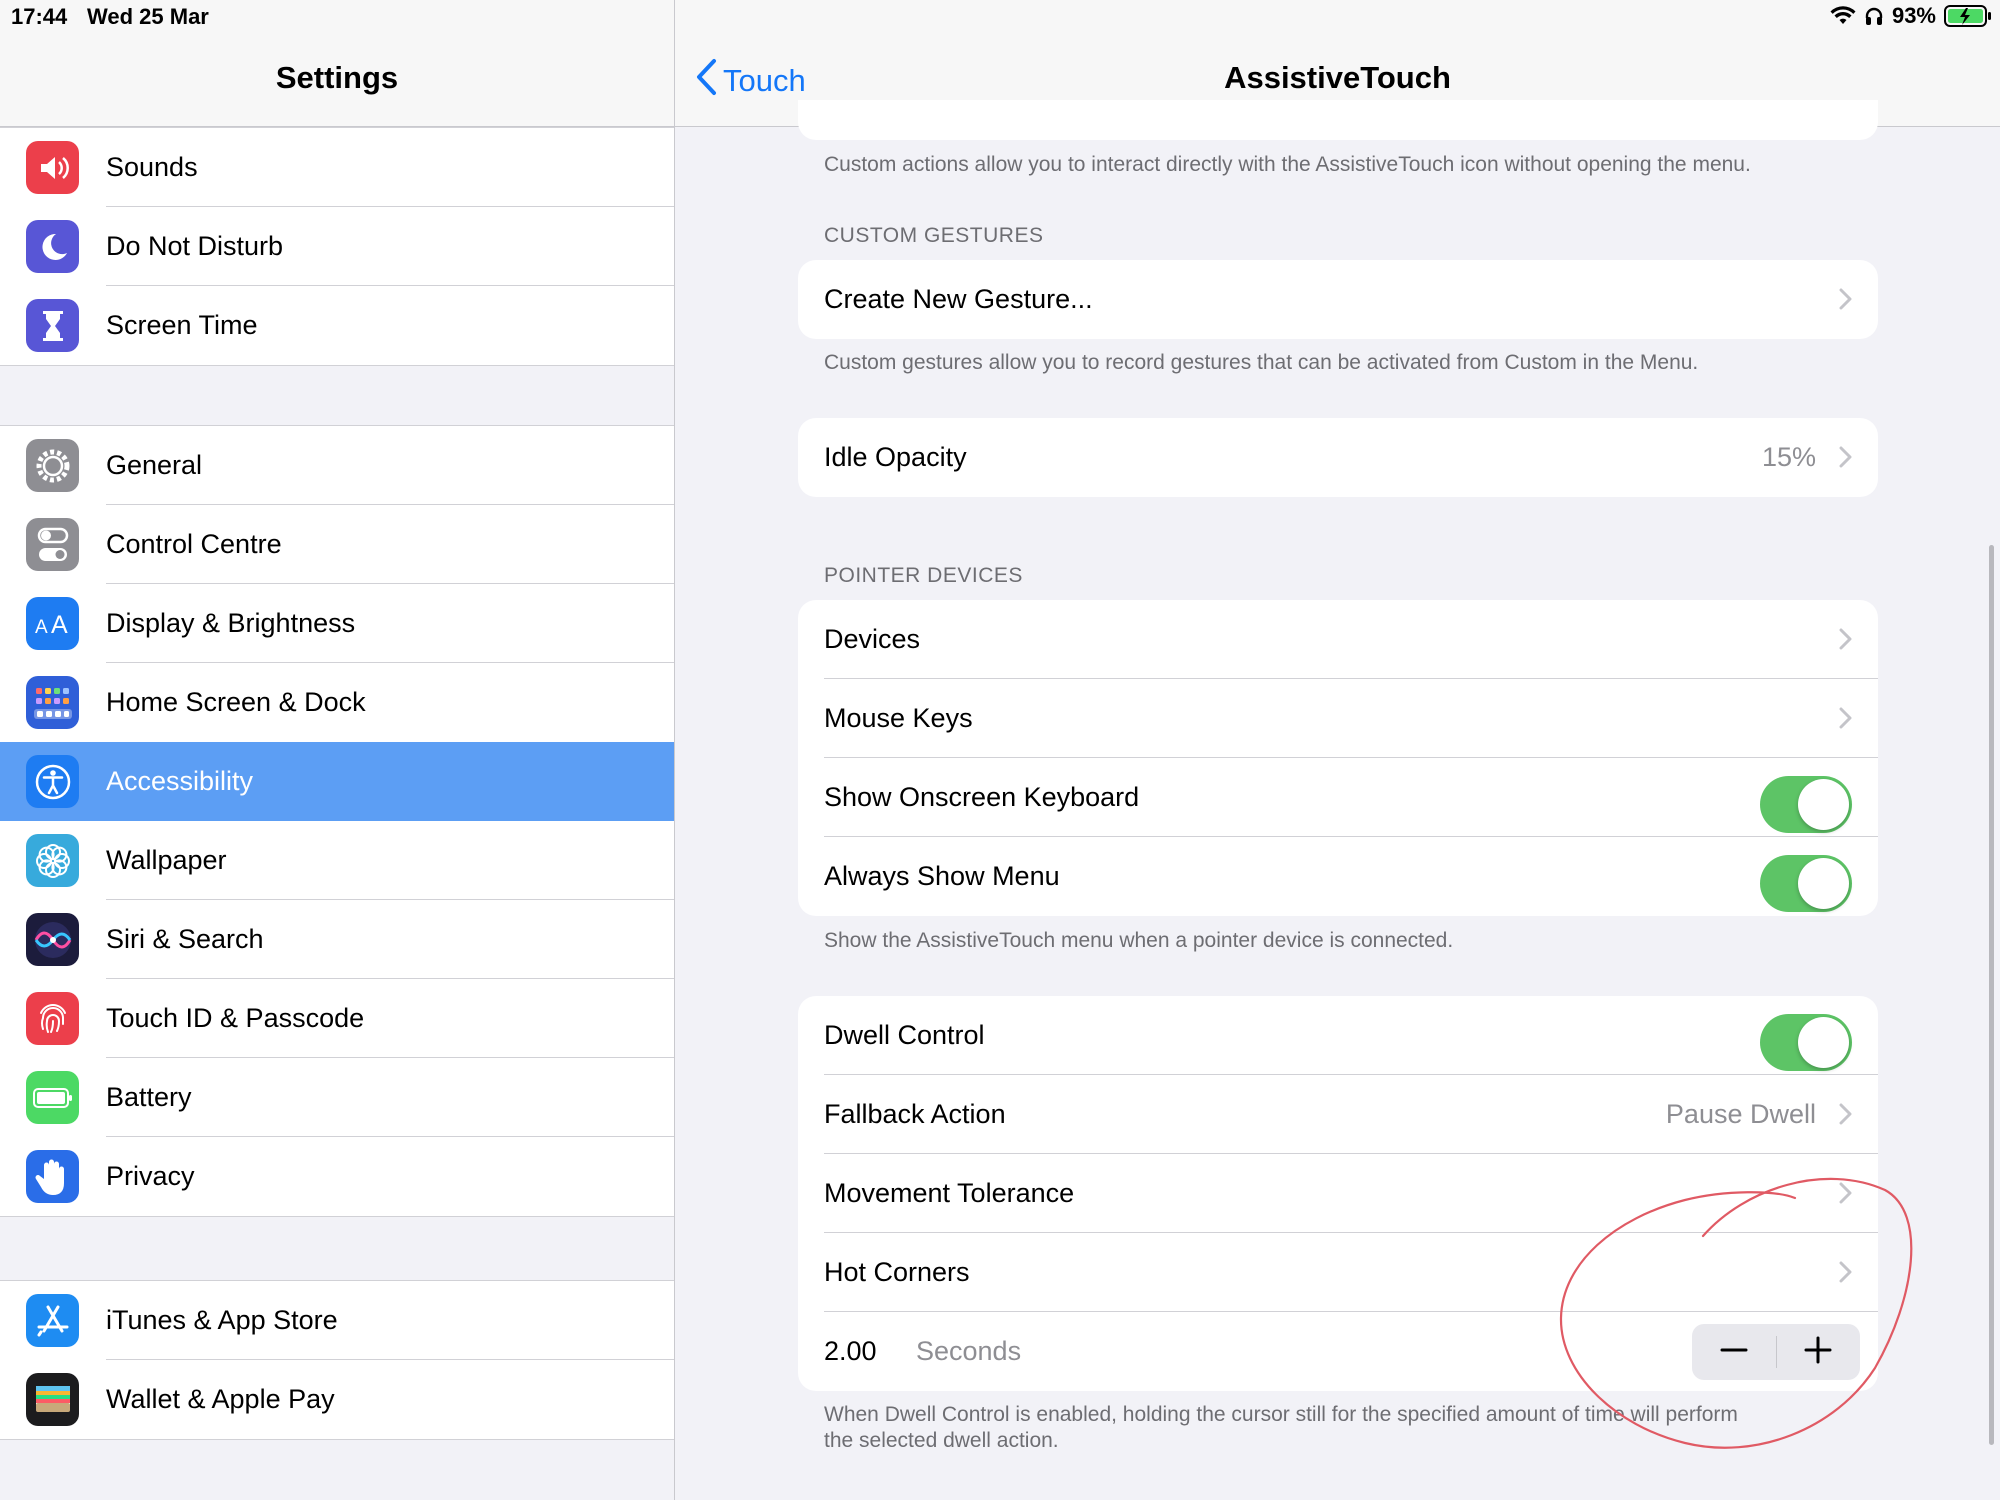 This screenshot has width=2000, height=1500. Describe the element at coordinates (897, 1272) in the screenshot. I see `hot-corners-label: Hot Corners` at that location.